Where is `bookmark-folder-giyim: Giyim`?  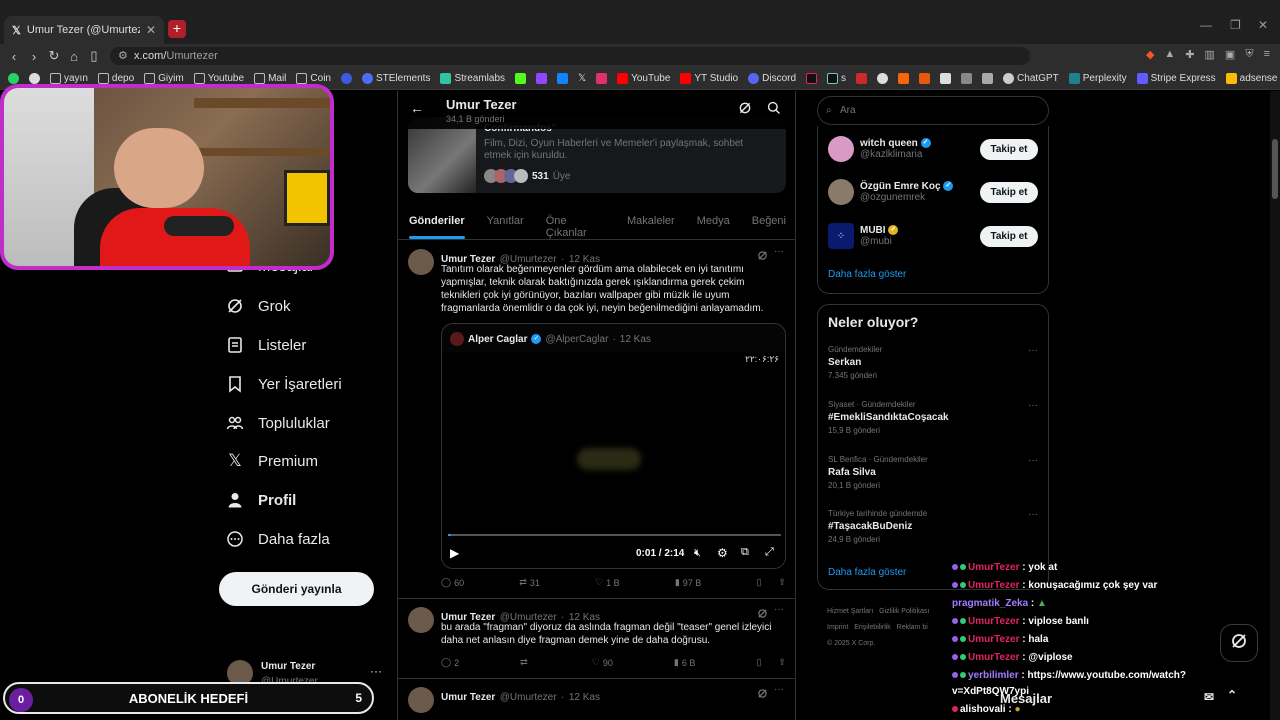
bookmark-folder-giyim: Giyim is located at coordinates (164, 78).